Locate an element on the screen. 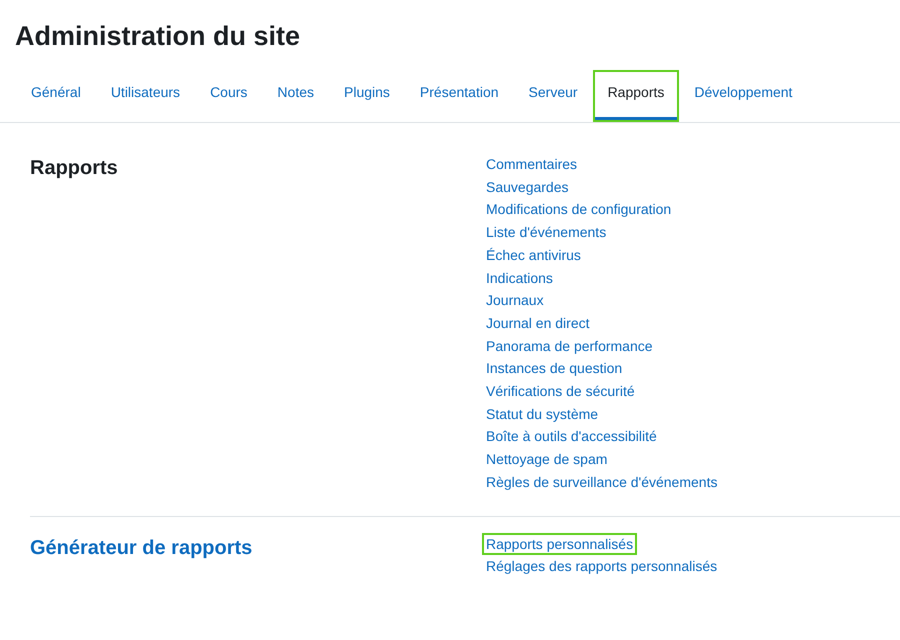 The width and height of the screenshot is (900, 640). tab: Cours is located at coordinates (228, 96).